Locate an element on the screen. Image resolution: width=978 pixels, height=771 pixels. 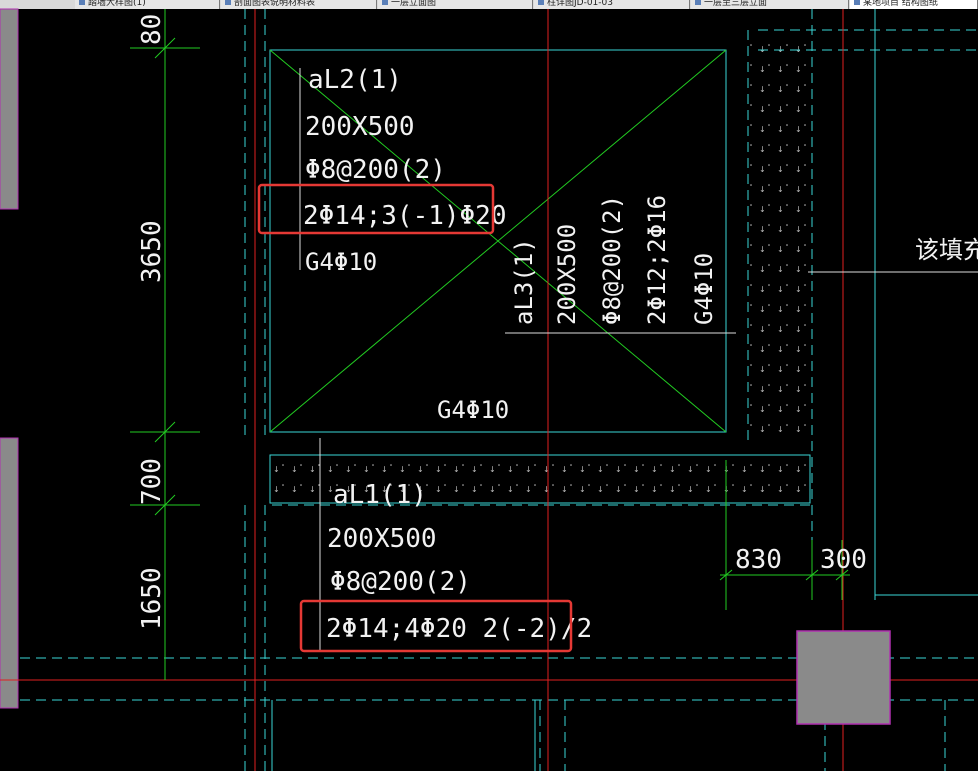
al3-side: G4Φ10 is located at coordinates (704, 289).